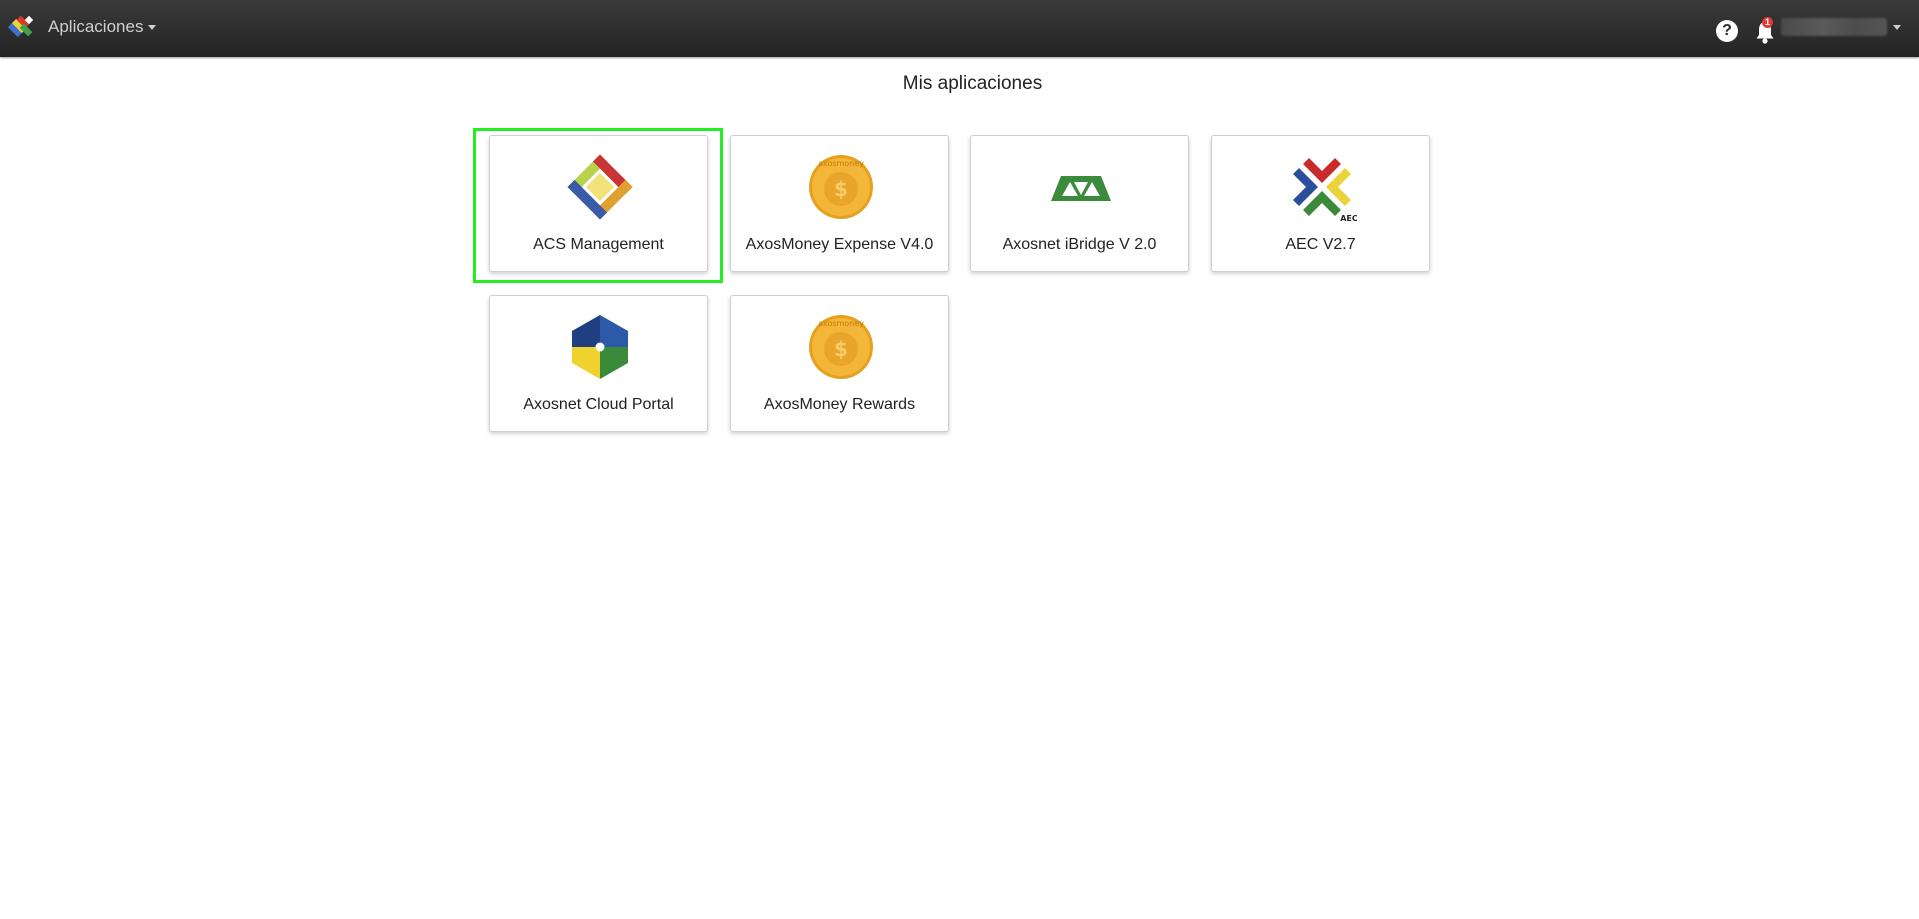  Describe the element at coordinates (96, 26) in the screenshot. I see `apps-menu-label: Aplicaciones` at that location.